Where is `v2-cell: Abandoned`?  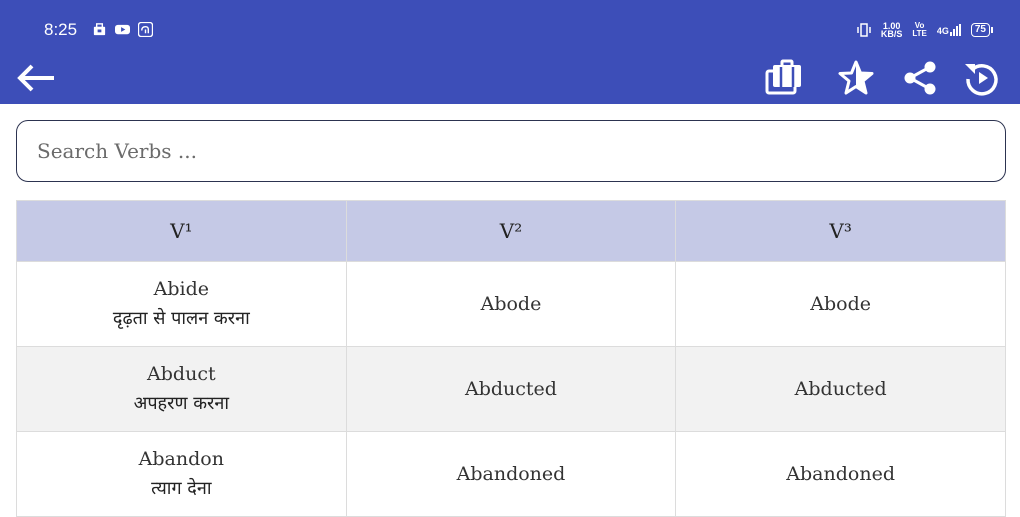 v2-cell: Abandoned is located at coordinates (511, 474).